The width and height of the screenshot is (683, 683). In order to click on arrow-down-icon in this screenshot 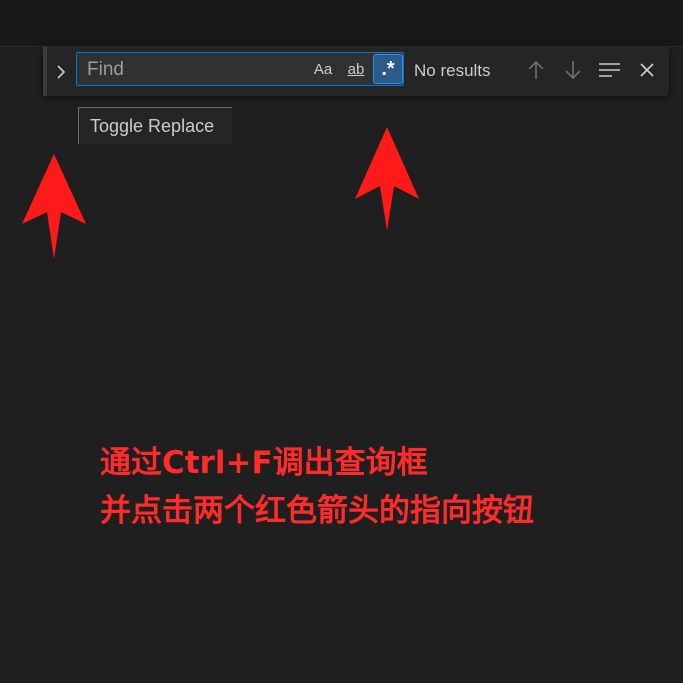, I will do `click(573, 70)`.